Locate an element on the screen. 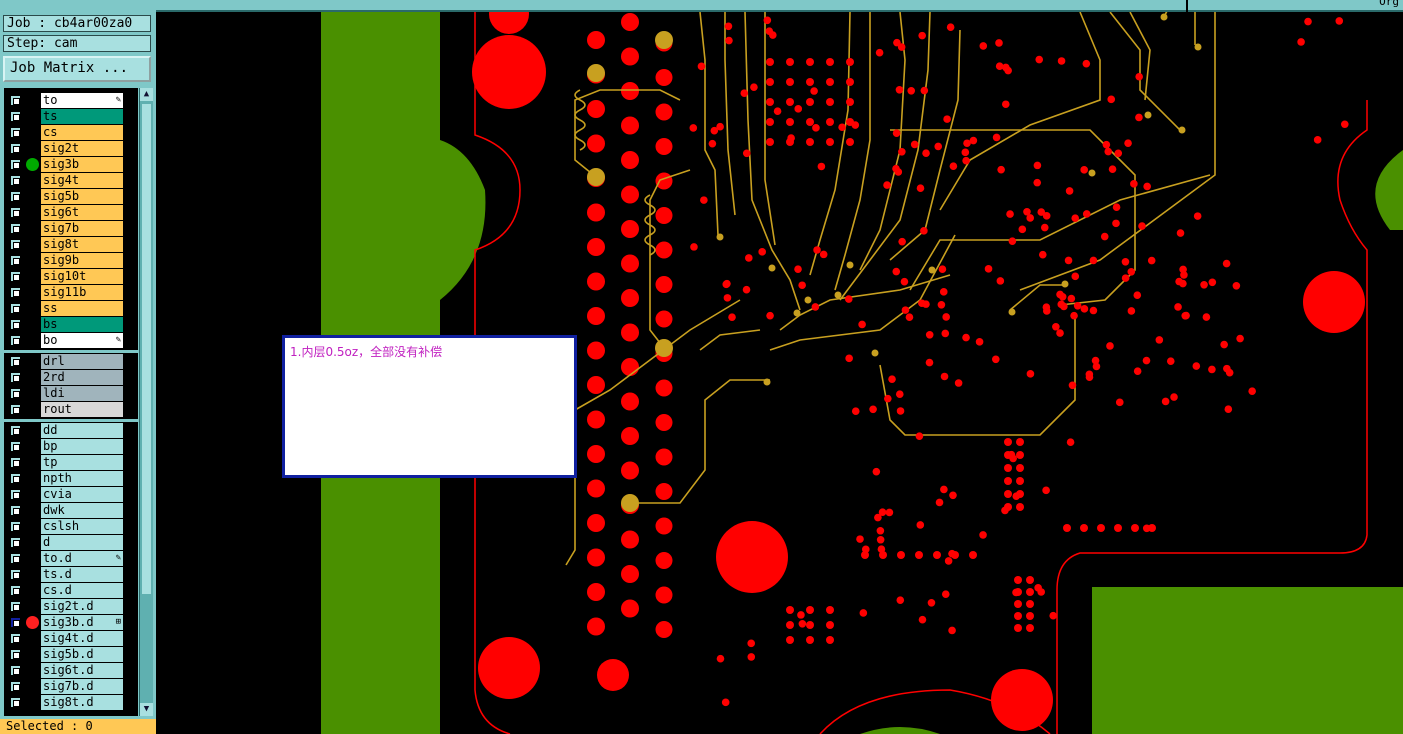 This screenshot has width=1403, height=734. layer-name: d is located at coordinates (82, 542).